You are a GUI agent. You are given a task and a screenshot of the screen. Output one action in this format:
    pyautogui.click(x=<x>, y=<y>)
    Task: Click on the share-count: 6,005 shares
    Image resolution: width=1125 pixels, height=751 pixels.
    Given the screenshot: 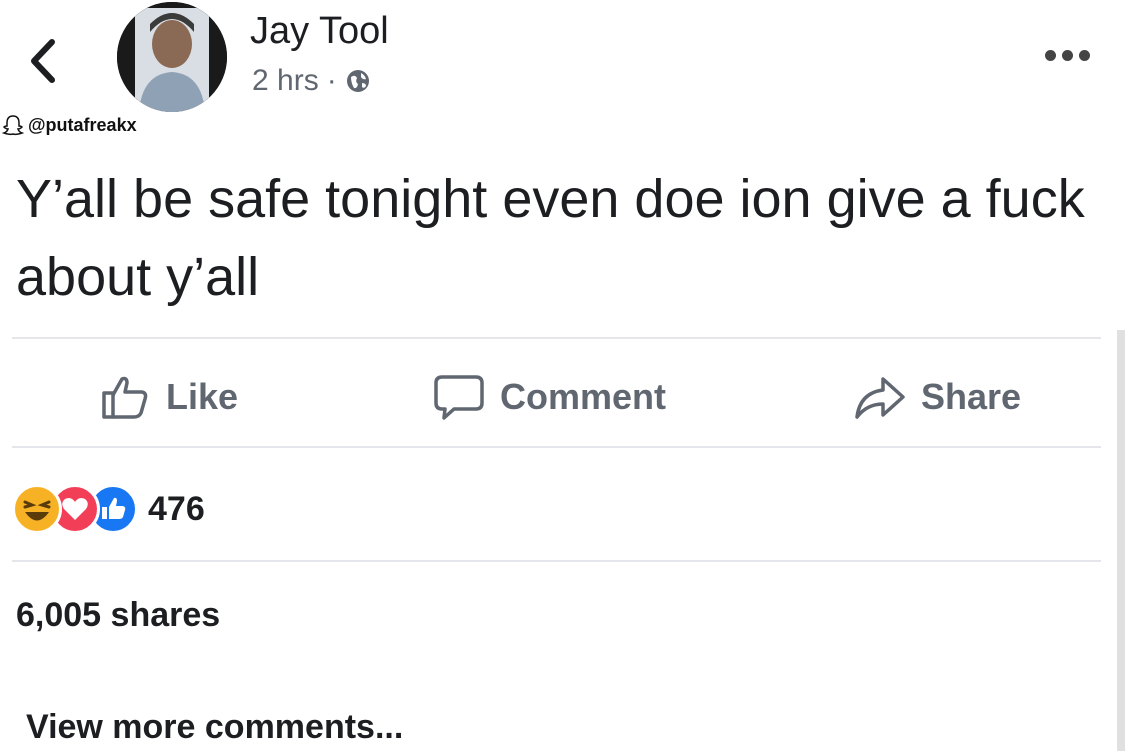 What is the action you would take?
    pyautogui.click(x=118, y=615)
    